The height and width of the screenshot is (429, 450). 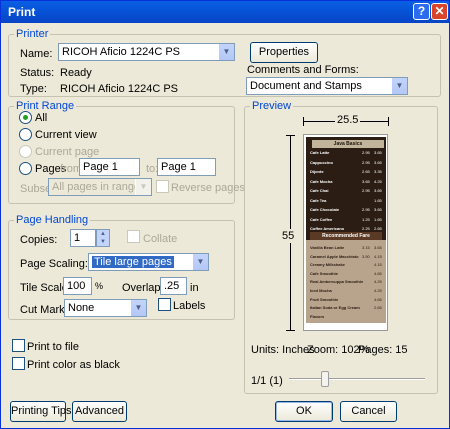 I want to click on preview-menu-item-name: Cafe Smoothie, so click(x=324, y=273).